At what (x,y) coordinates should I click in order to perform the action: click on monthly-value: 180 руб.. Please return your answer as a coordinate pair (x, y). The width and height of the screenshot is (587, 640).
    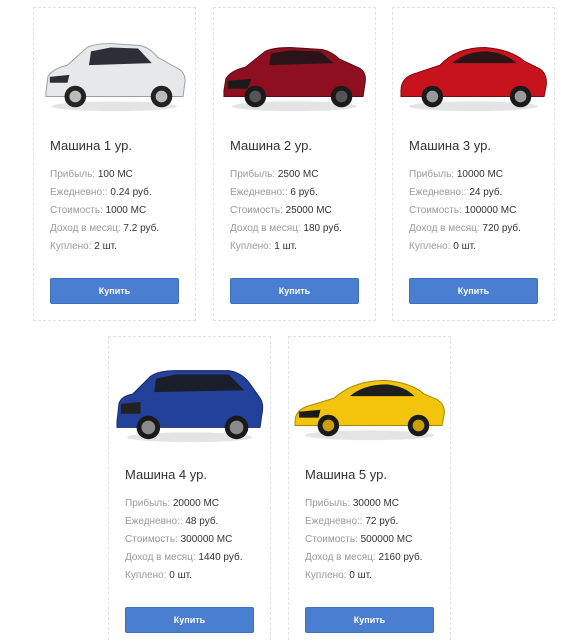
    Looking at the image, I should click on (322, 228).